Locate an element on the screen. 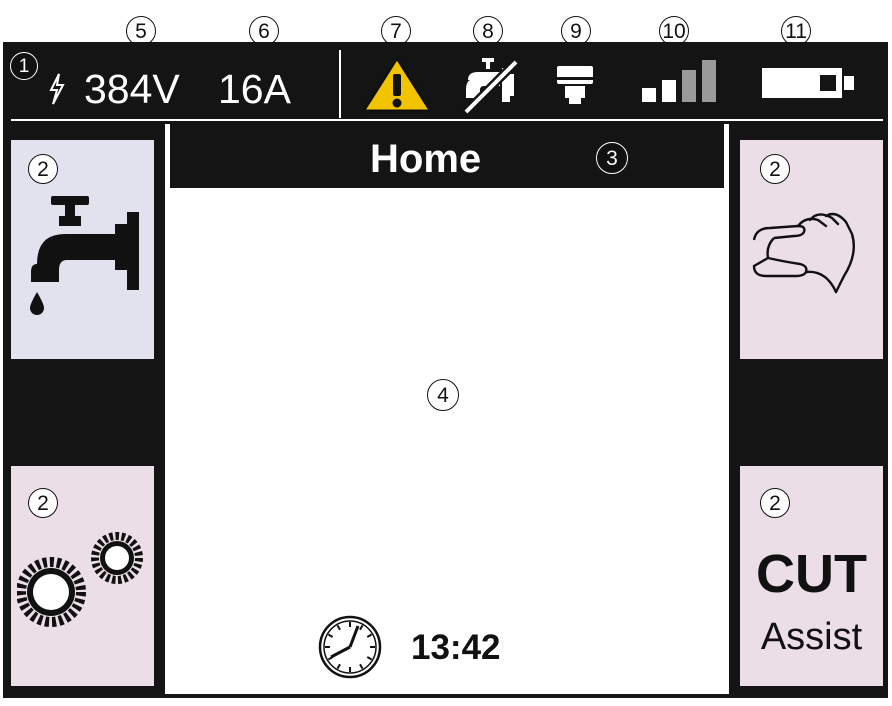  callout-2d: 2 is located at coordinates (775, 503).